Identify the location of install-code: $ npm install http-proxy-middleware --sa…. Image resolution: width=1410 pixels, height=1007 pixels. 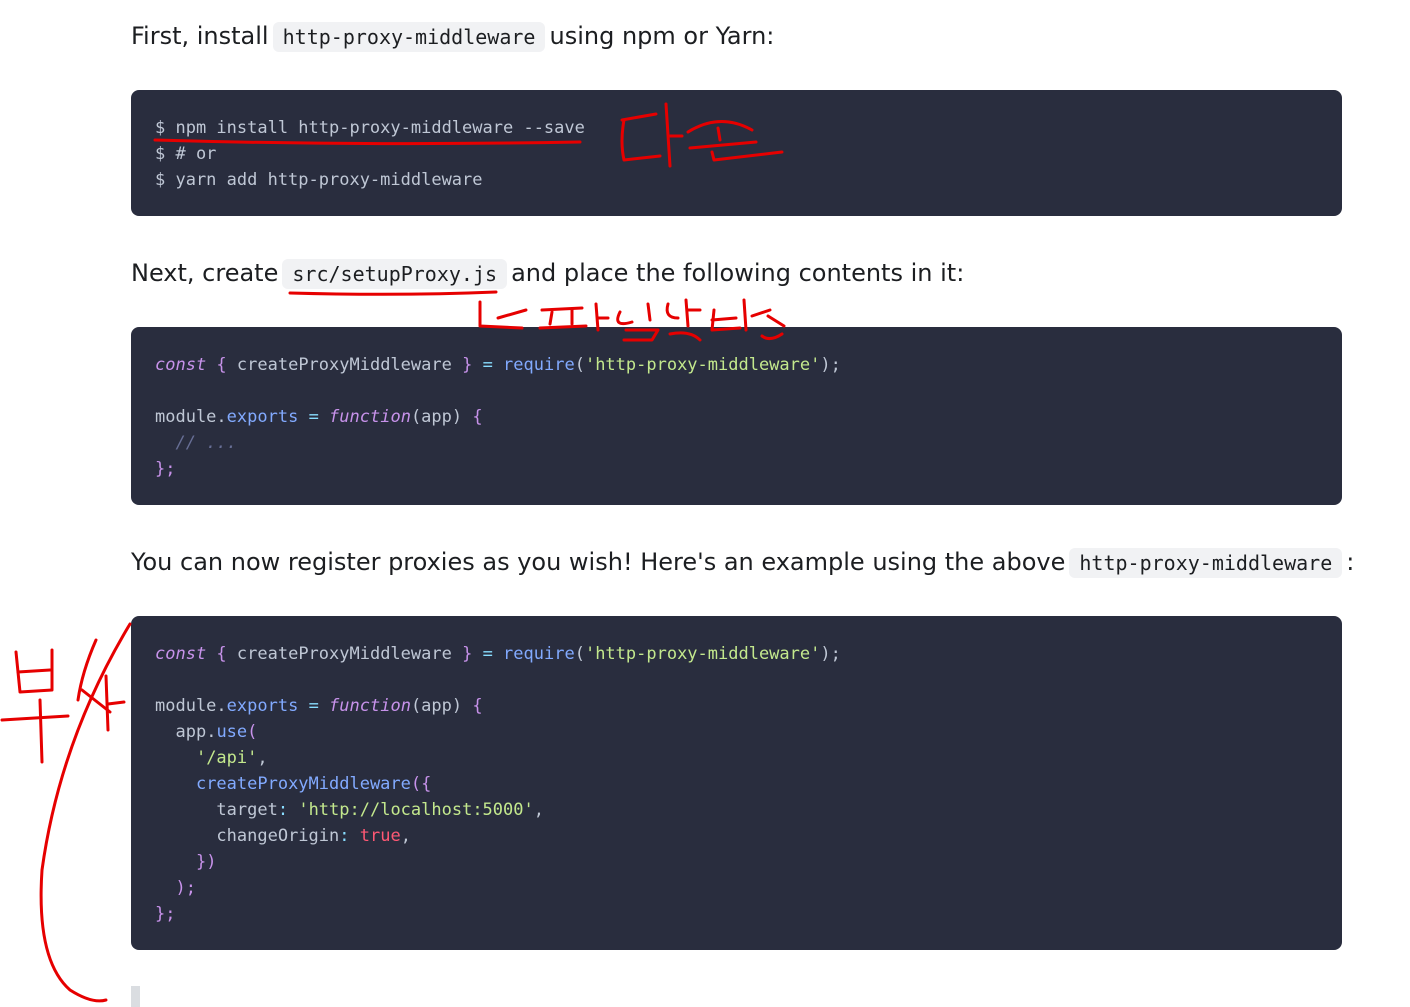
(736, 154).